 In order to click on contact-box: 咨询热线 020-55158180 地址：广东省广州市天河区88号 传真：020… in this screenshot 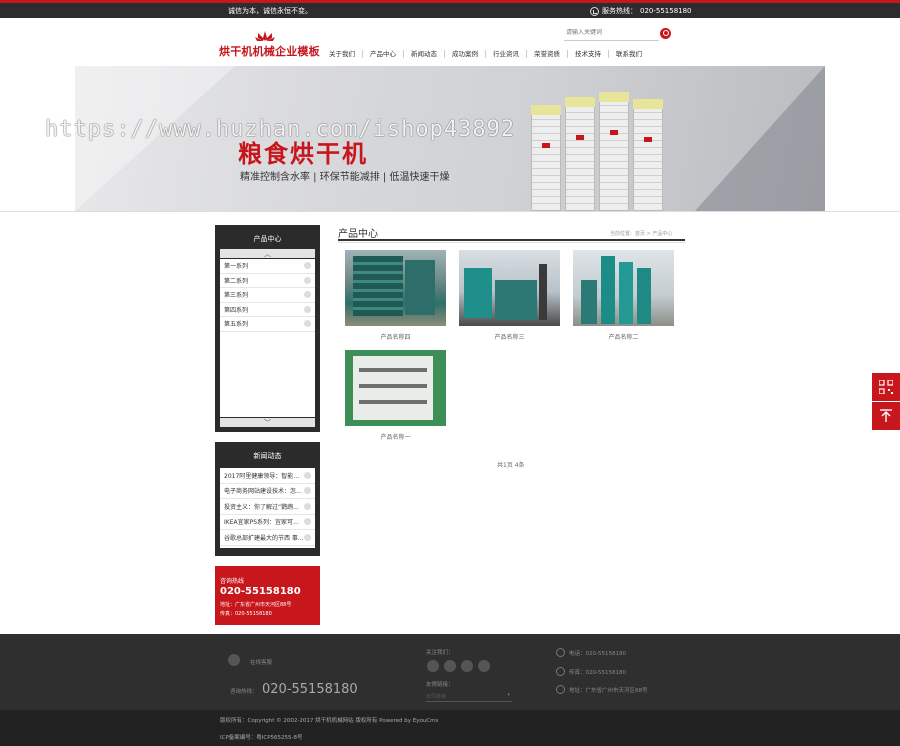, I will do `click(267, 595)`.